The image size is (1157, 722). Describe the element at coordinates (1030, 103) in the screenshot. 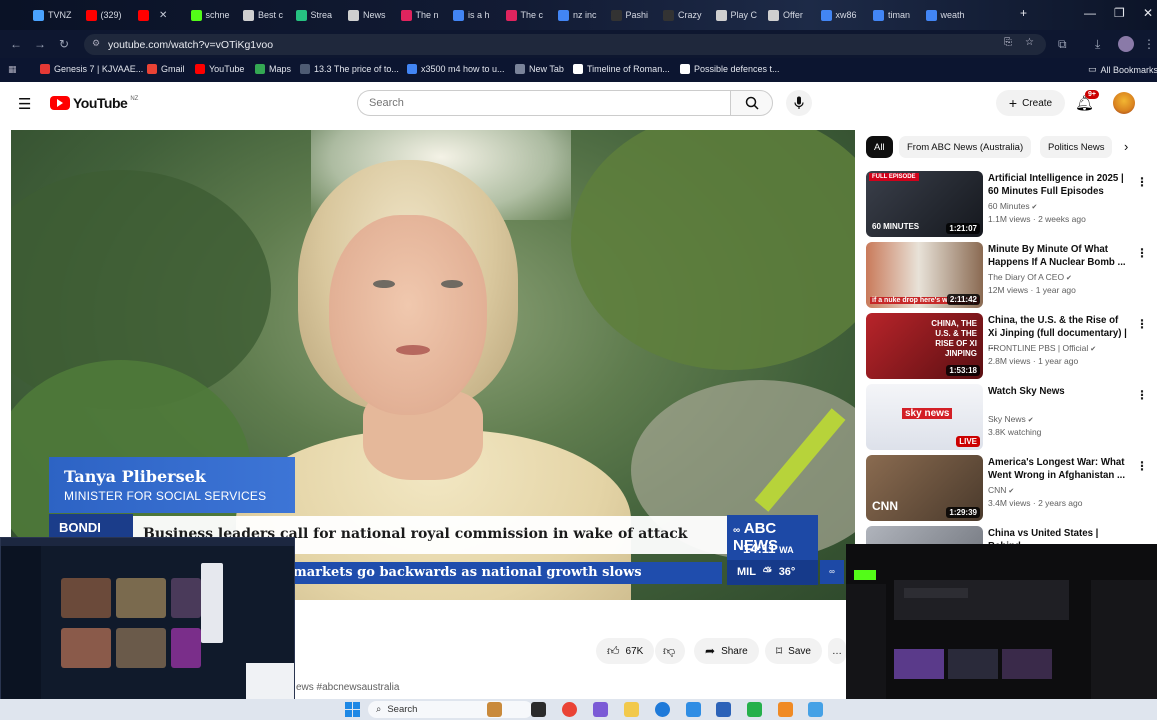

I see `create-button: + Create` at that location.